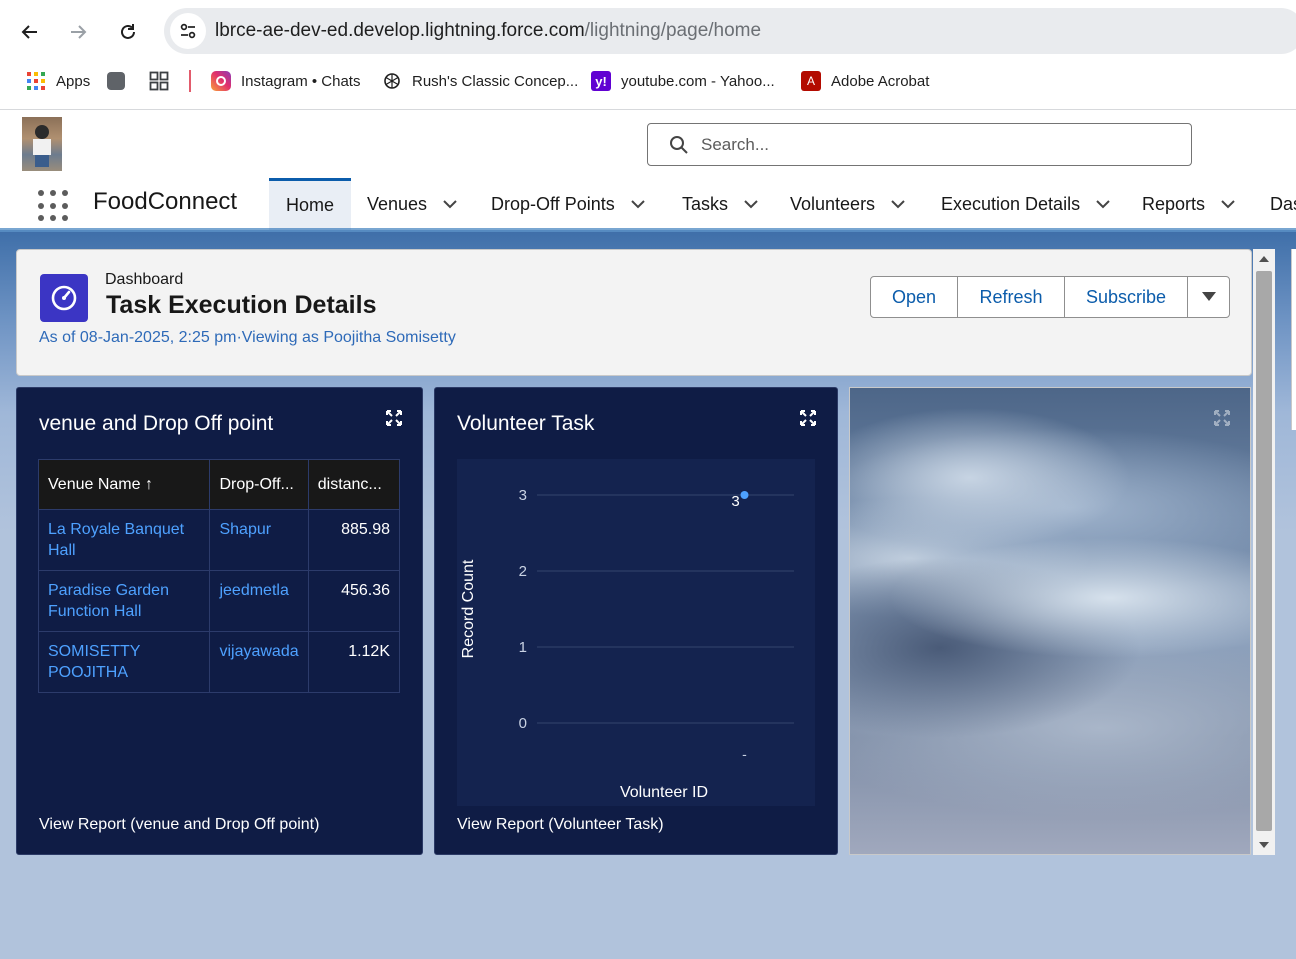  I want to click on column-header-venue: Venue Name ↑, so click(124, 484).